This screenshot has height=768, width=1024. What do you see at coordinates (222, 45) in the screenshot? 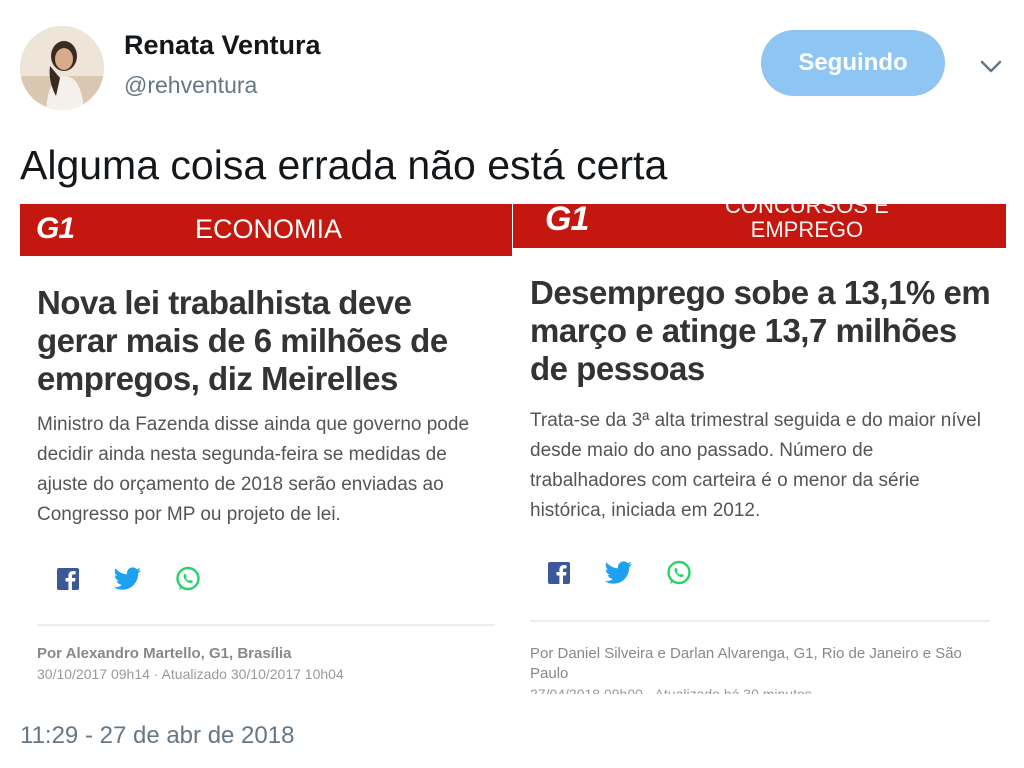
I see `author-name: Renata Ventura` at bounding box center [222, 45].